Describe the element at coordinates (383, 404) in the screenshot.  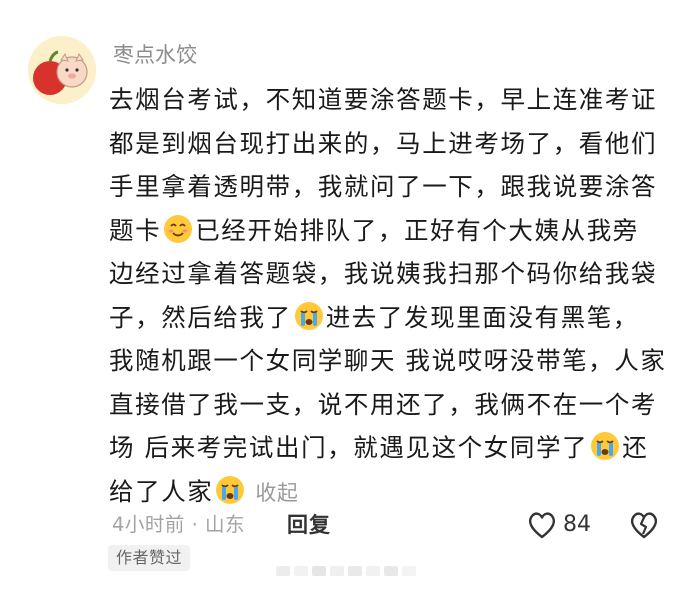
I see `comment-line: 直接借了我一支，说不用还了，我俩不在一个考` at that location.